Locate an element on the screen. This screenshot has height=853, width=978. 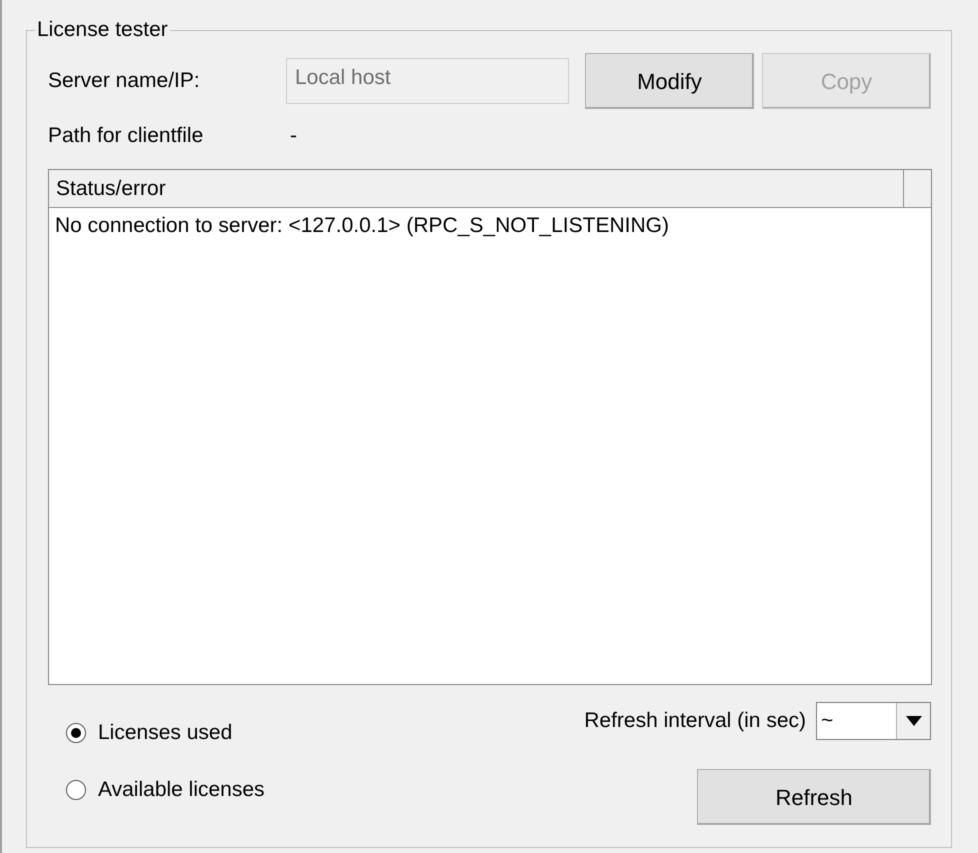
action-button: Refresh is located at coordinates (814, 797).